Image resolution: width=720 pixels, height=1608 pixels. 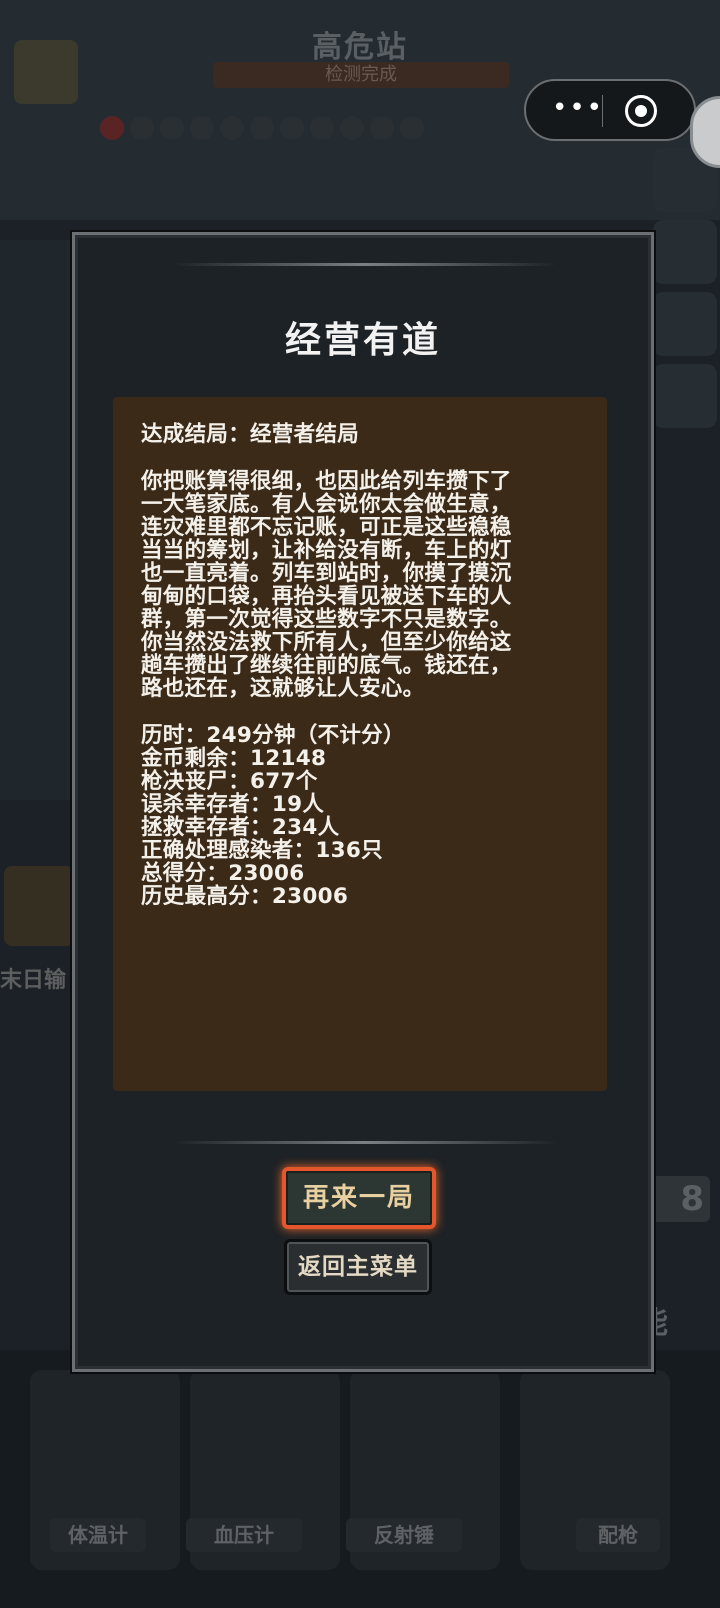 What do you see at coordinates (363, 873) in the screenshot?
I see `stat-total-score: 总得分： 23006` at bounding box center [363, 873].